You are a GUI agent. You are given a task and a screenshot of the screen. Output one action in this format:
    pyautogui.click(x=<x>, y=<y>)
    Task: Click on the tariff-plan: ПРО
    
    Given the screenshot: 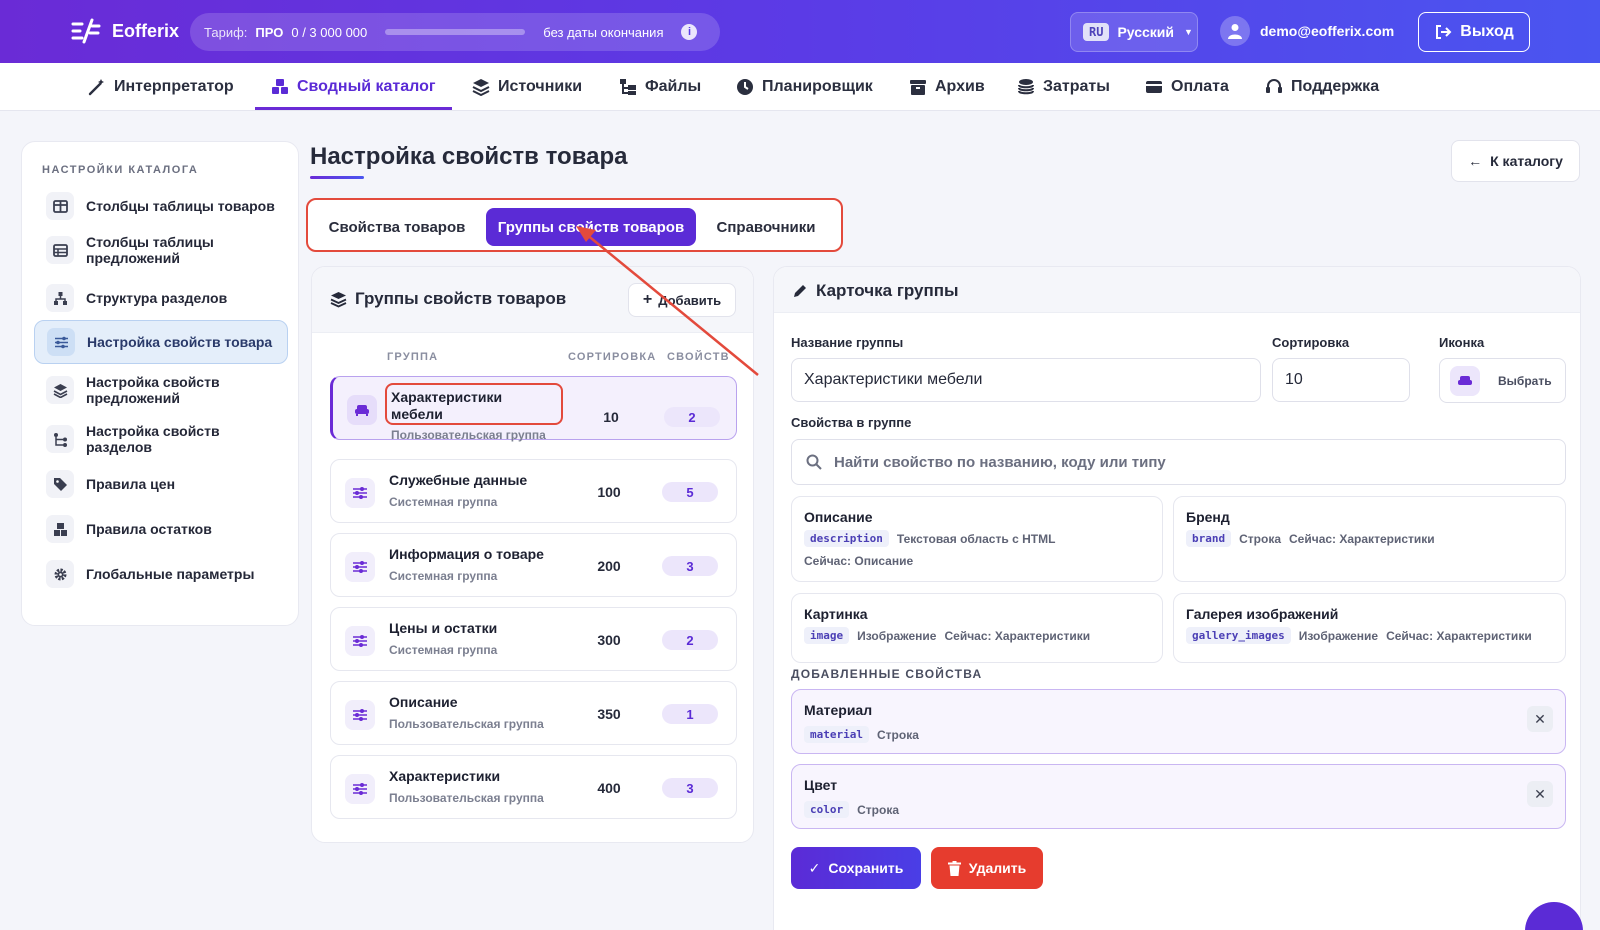 What is the action you would take?
    pyautogui.click(x=269, y=32)
    